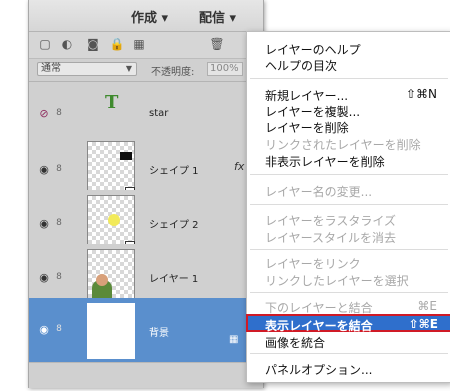  I want to click on menu-item-delete-linked: リンクされたレイヤーを削除, so click(343, 145).